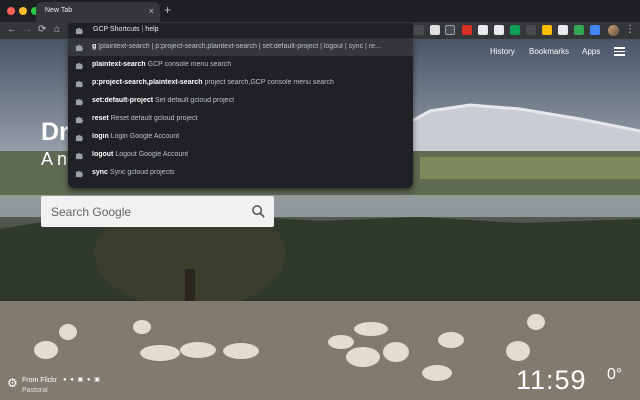 The image size is (640, 400). I want to click on back-icon: ←, so click(12, 30).